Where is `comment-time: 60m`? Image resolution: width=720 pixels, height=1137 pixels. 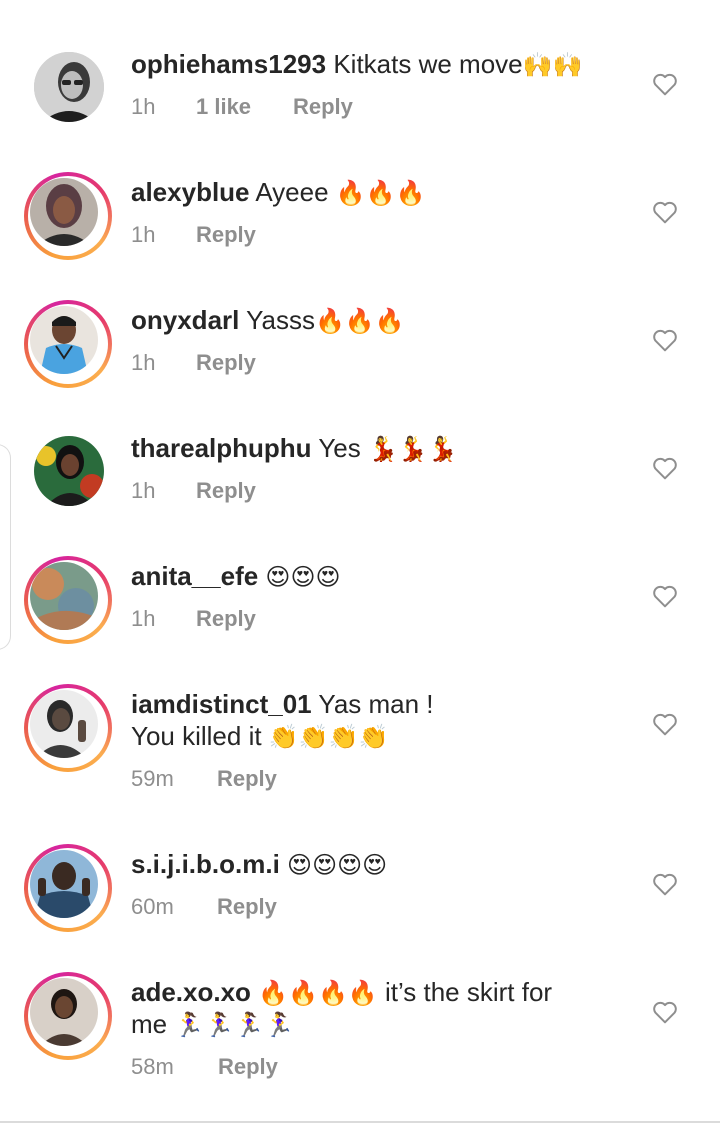
comment-time: 60m is located at coordinates (152, 906).